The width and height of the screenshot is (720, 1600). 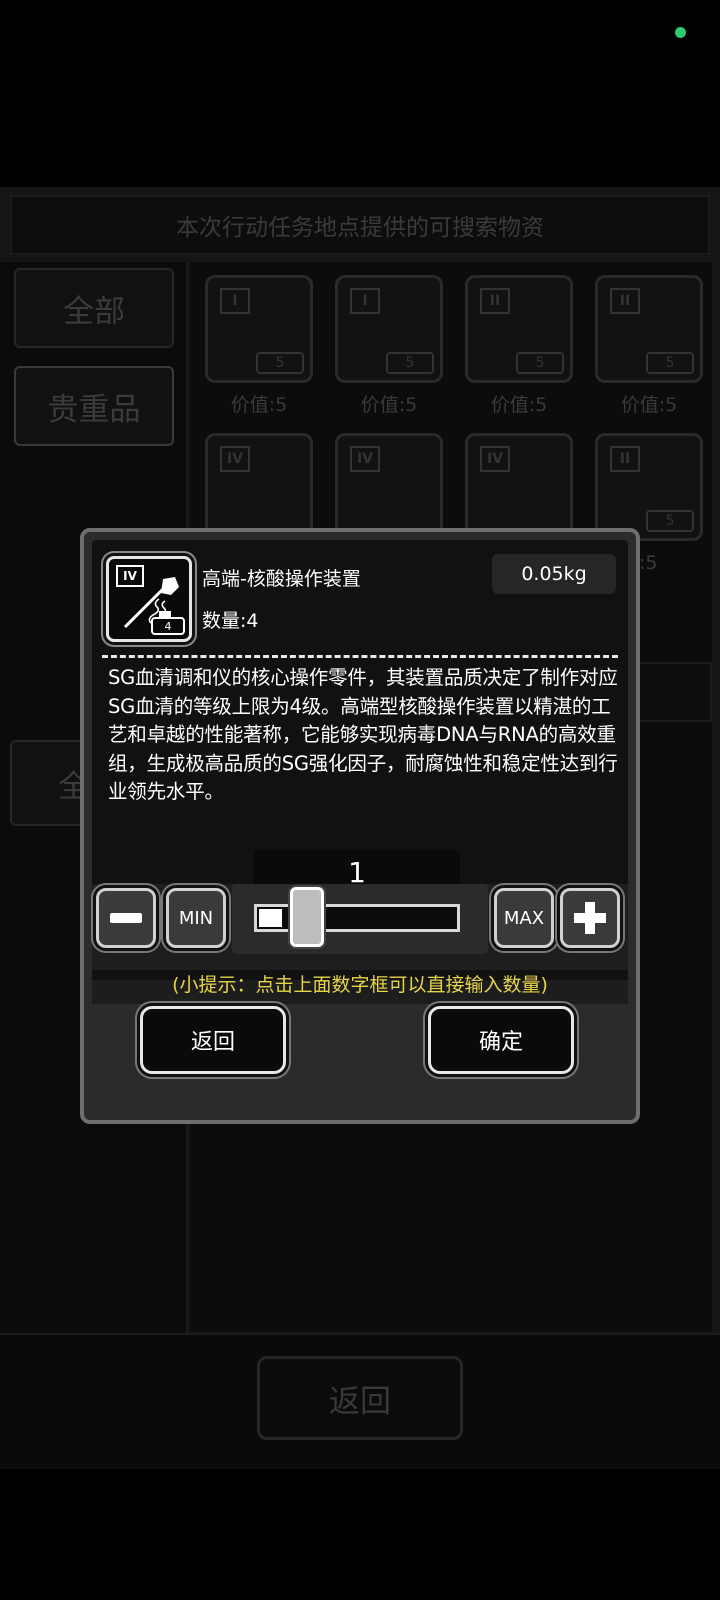 What do you see at coordinates (680, 32) in the screenshot?
I see `status-indicator` at bounding box center [680, 32].